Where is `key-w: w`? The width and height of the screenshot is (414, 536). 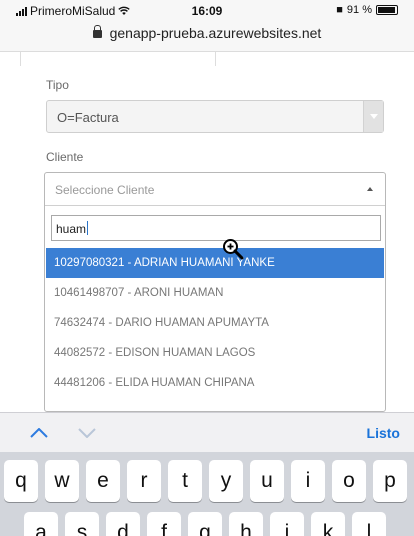
key-w: w is located at coordinates (62, 481).